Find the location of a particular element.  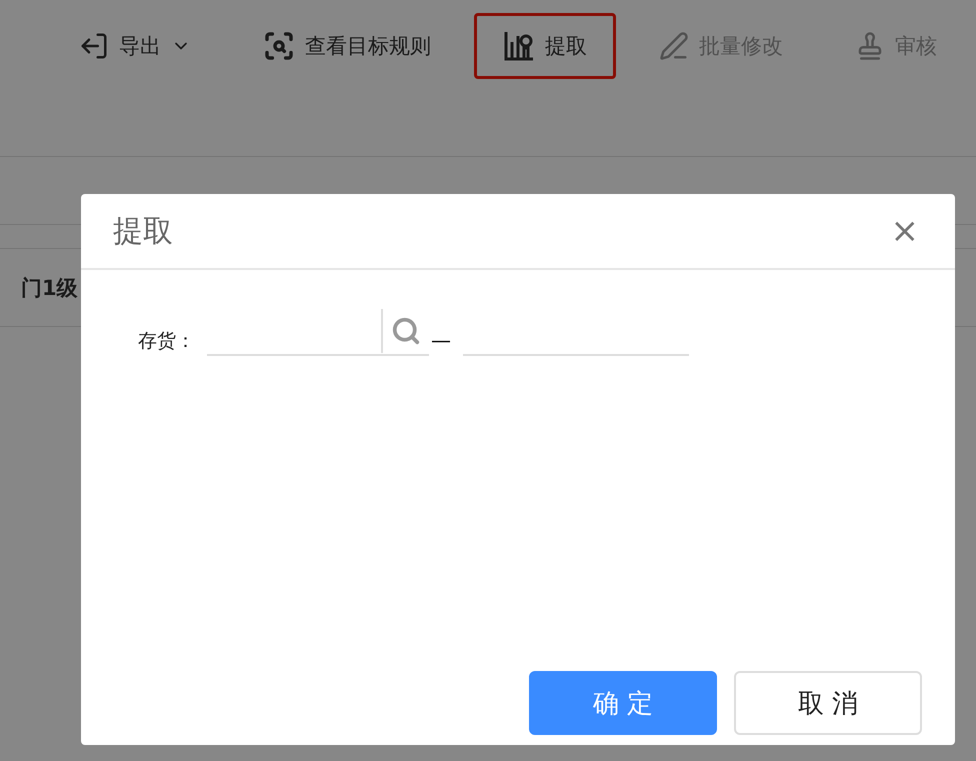

pen-icon is located at coordinates (674, 46).